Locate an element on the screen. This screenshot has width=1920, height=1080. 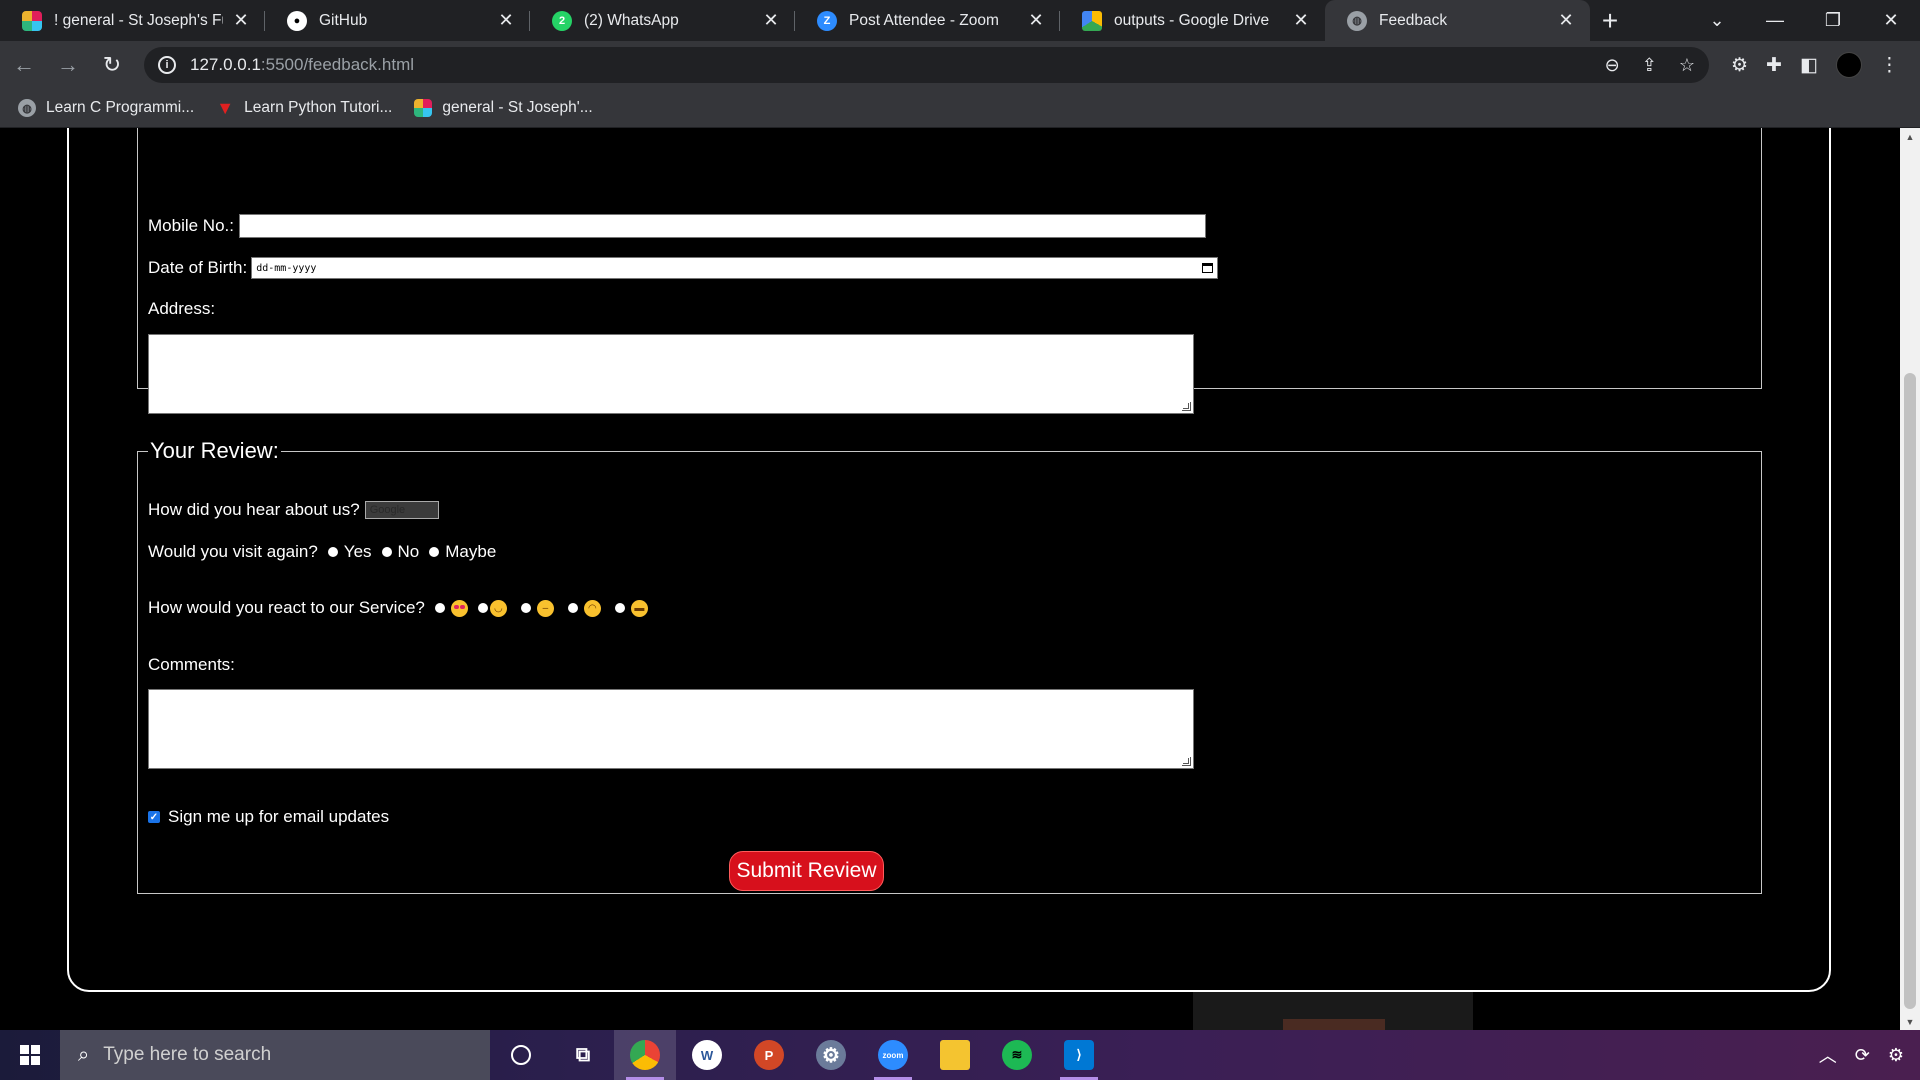
address-bar: i 127.0.0.1:5500/feedback.html ⊖ ⇪ ☆ is located at coordinates (926, 65).